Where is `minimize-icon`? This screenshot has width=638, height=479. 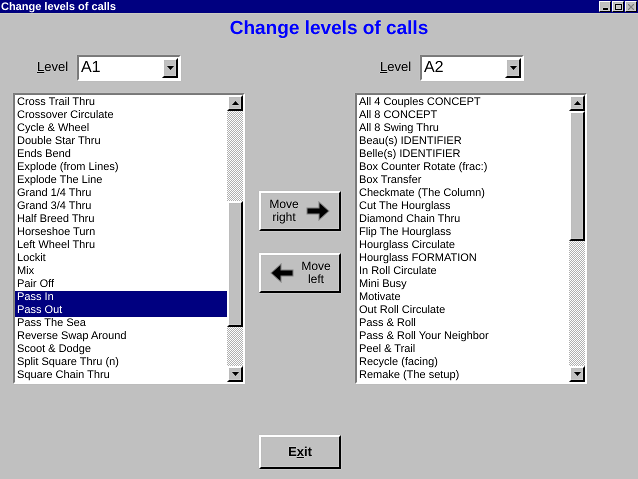
minimize-icon is located at coordinates (605, 9).